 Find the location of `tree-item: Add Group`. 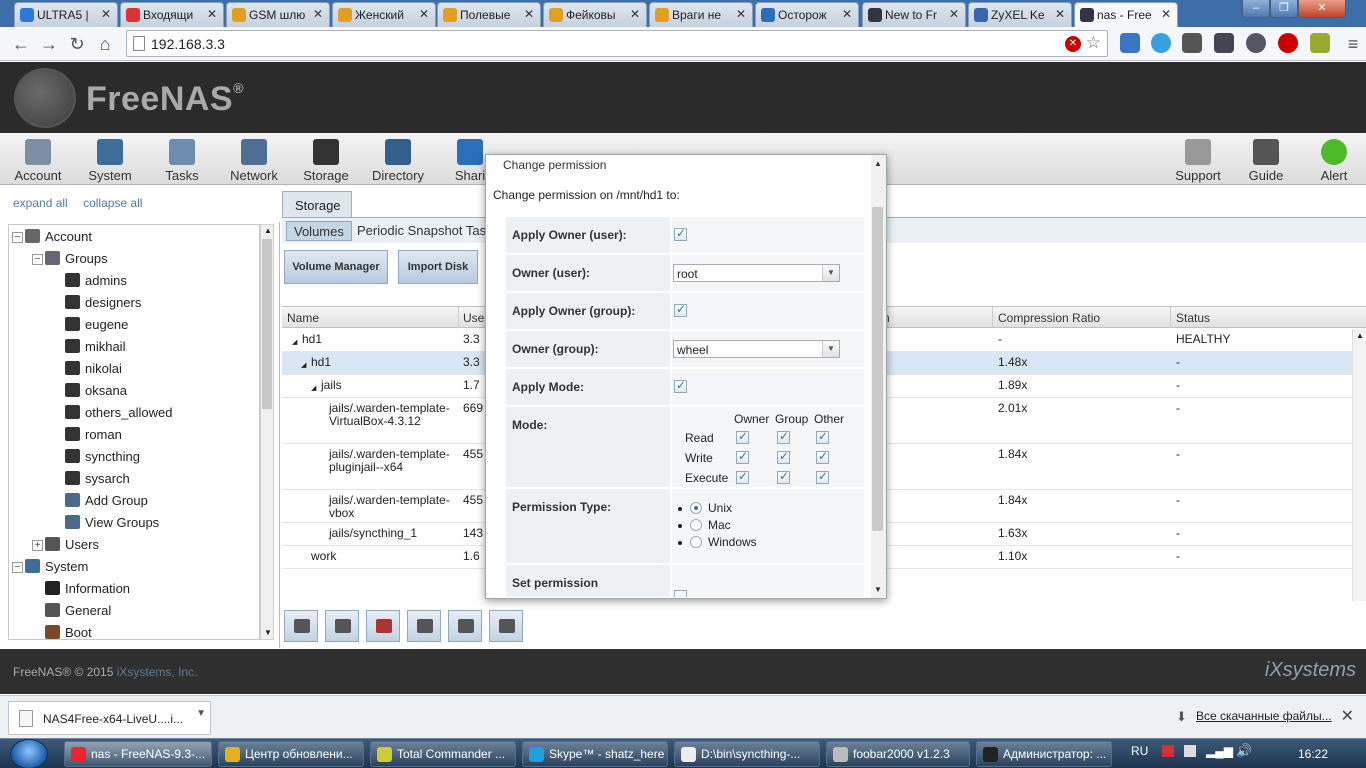

tree-item: Add Group is located at coordinates (106, 504).